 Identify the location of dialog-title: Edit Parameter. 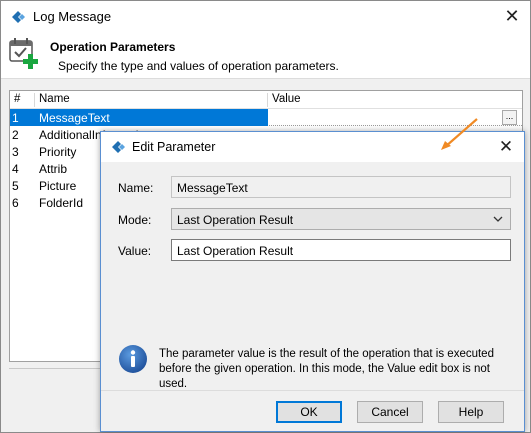
(174, 147).